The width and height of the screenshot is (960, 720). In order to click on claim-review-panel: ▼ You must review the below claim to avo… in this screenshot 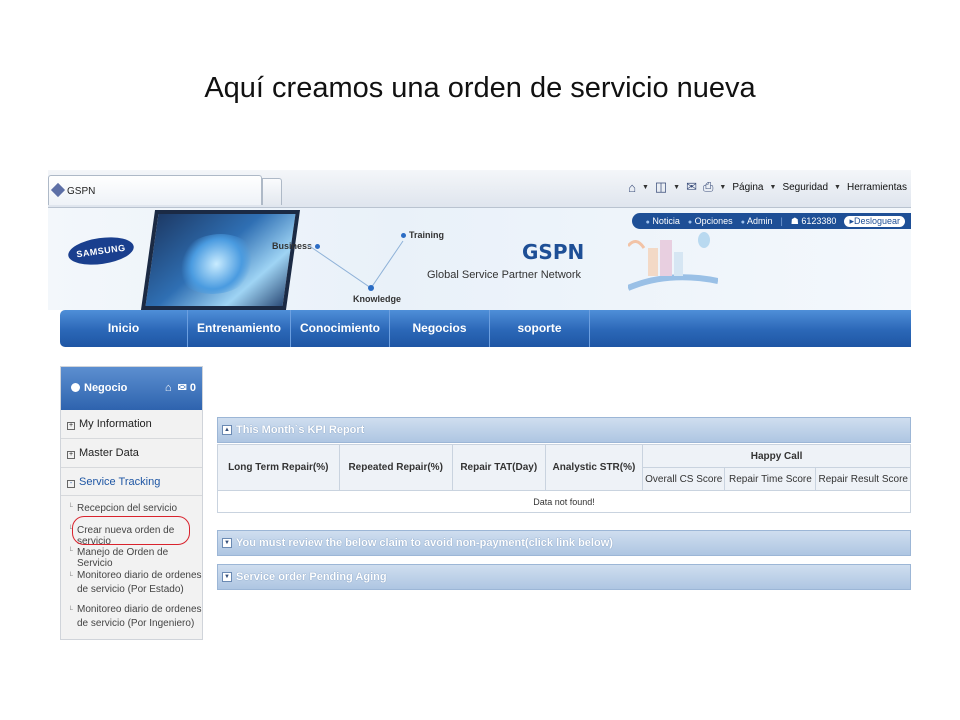, I will do `click(564, 543)`.